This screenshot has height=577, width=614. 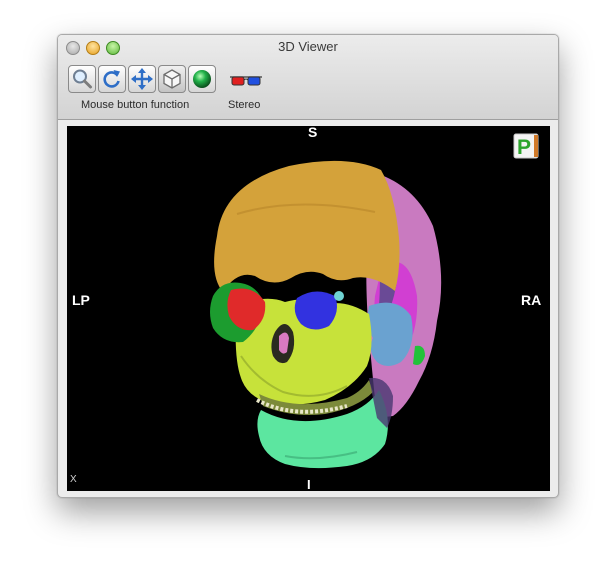 I want to click on orientation-label-top: S, so click(x=313, y=133).